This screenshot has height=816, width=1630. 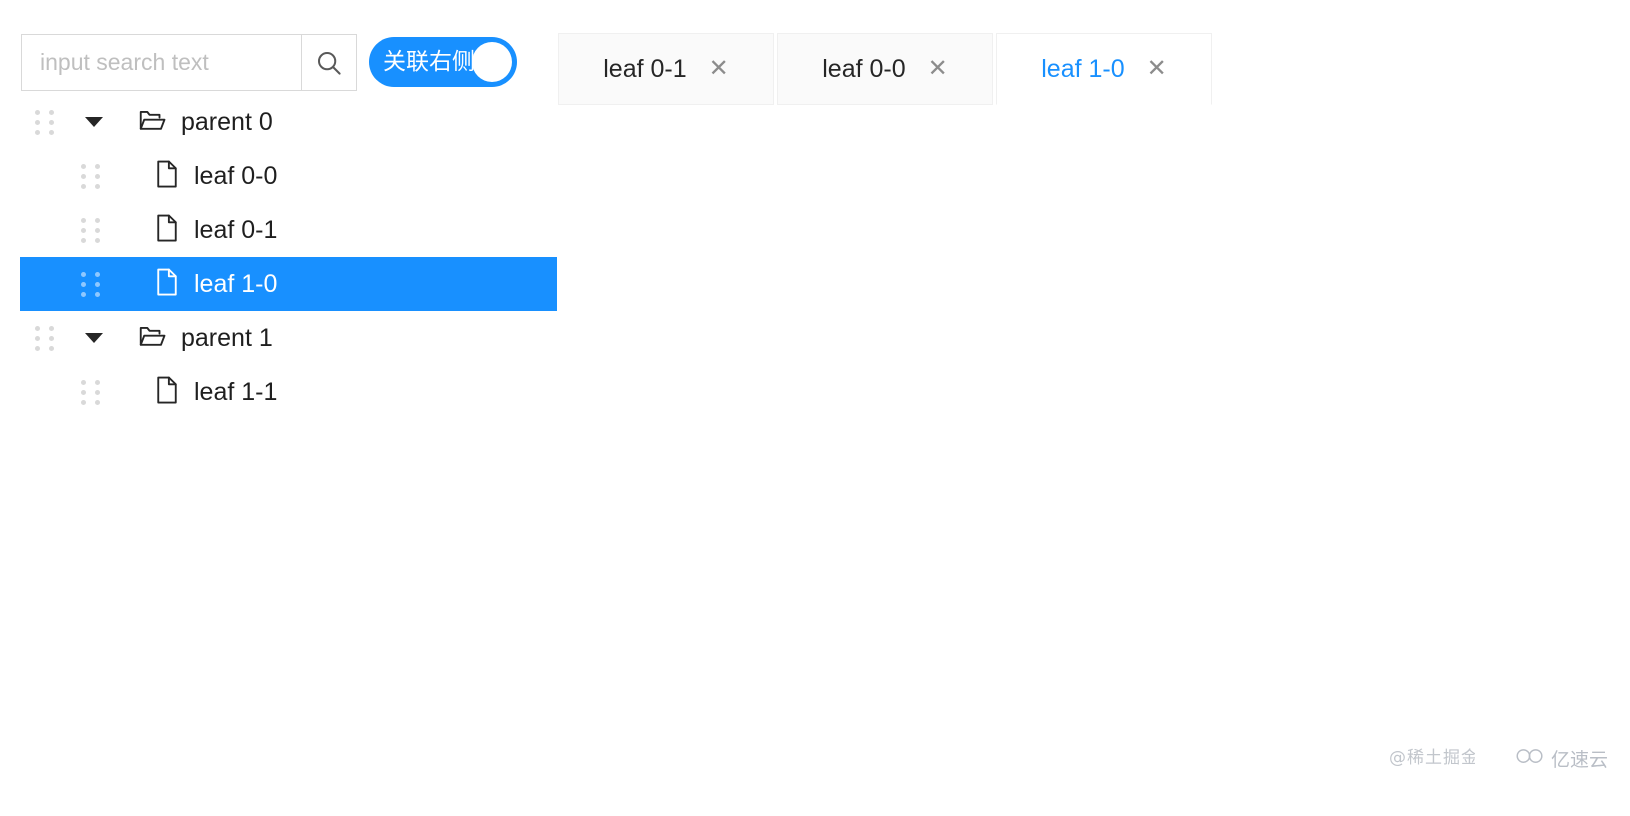 I want to click on yisu-watermark: 亿速云, so click(x=1561, y=758).